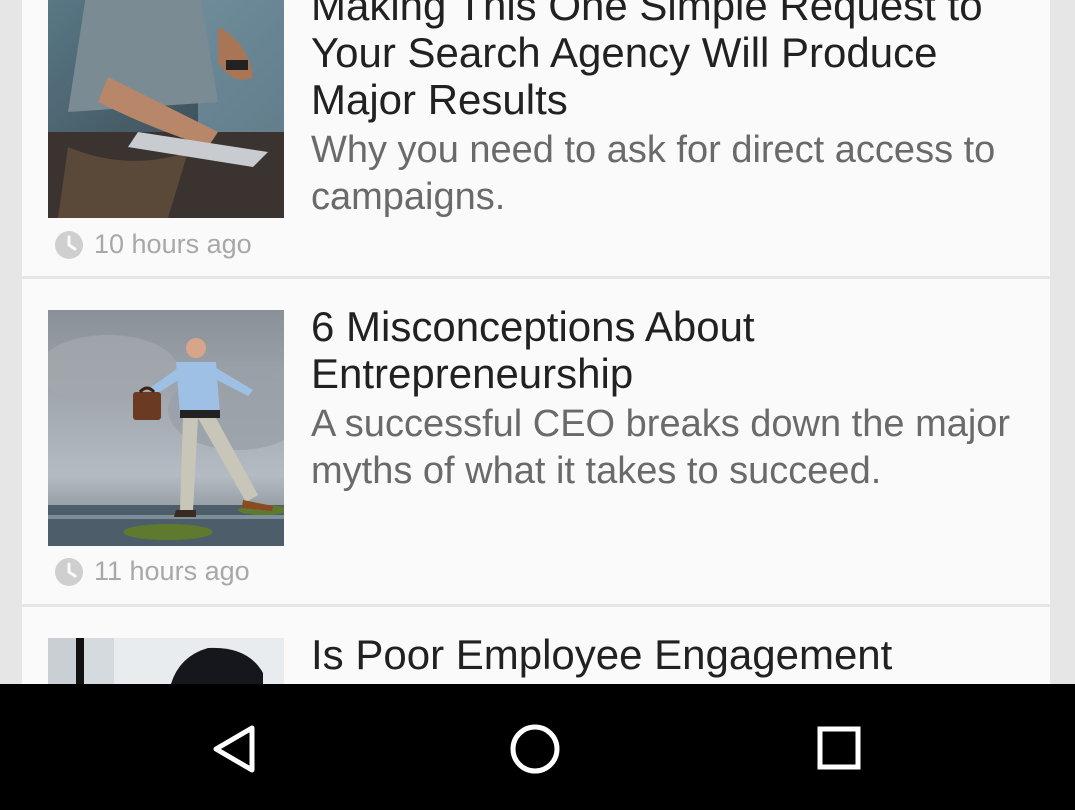  I want to click on businessman-walking-image, so click(166, 428).